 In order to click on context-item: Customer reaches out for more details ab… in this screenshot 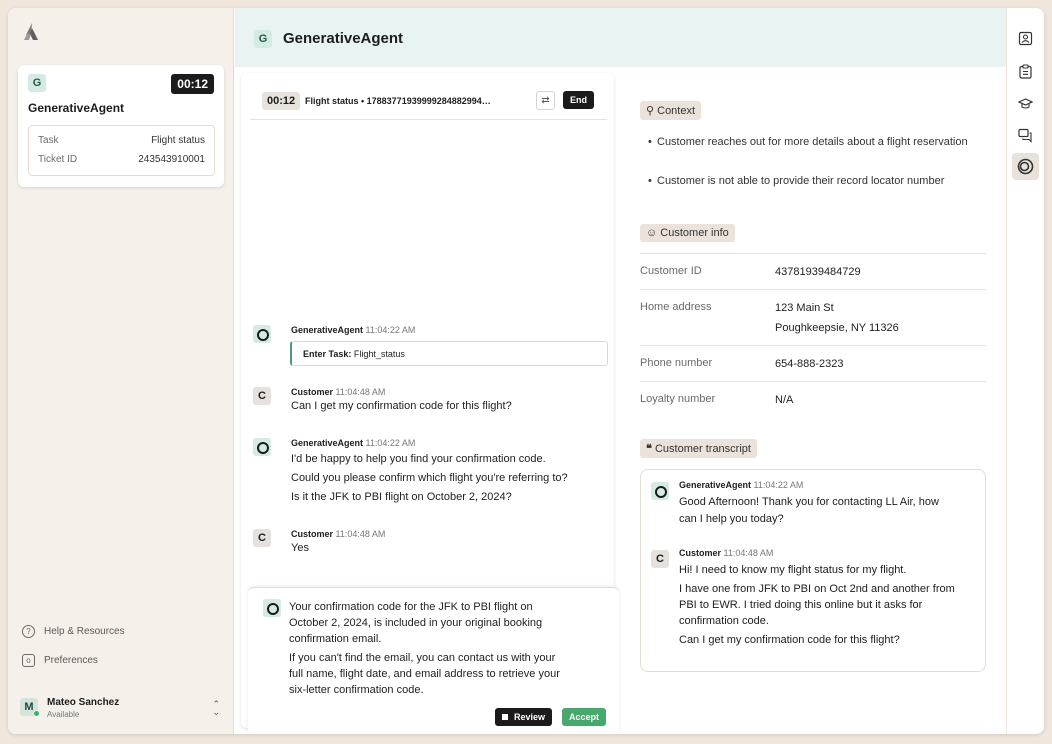, I will do `click(819, 142)`.